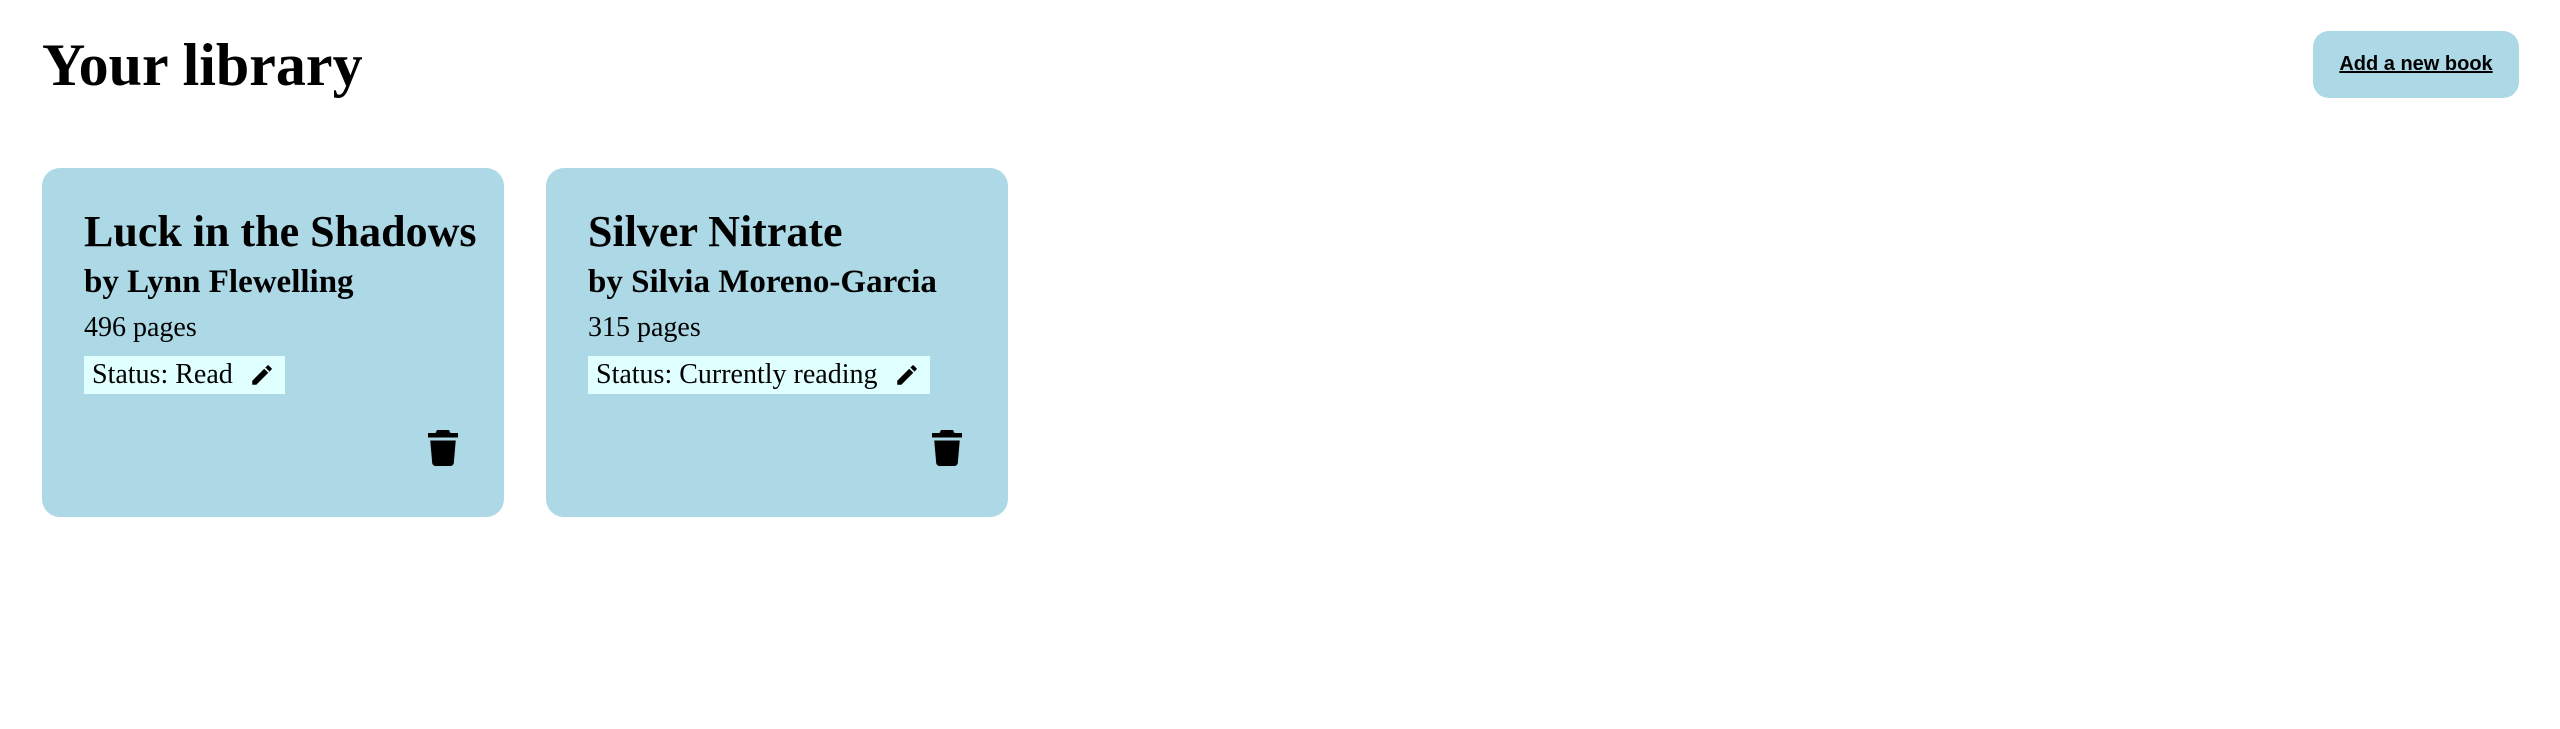 The width and height of the screenshot is (2560, 729). I want to click on status-label: Status: Currently reading, so click(737, 374).